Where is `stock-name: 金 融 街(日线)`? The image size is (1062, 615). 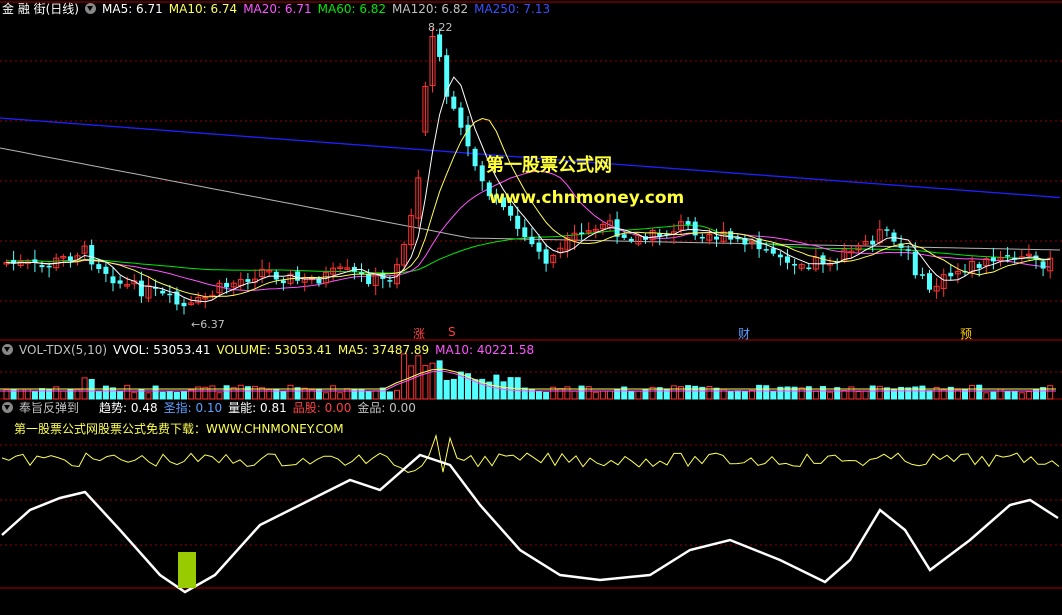 stock-name: 金 融 街(日线) is located at coordinates (40, 9).